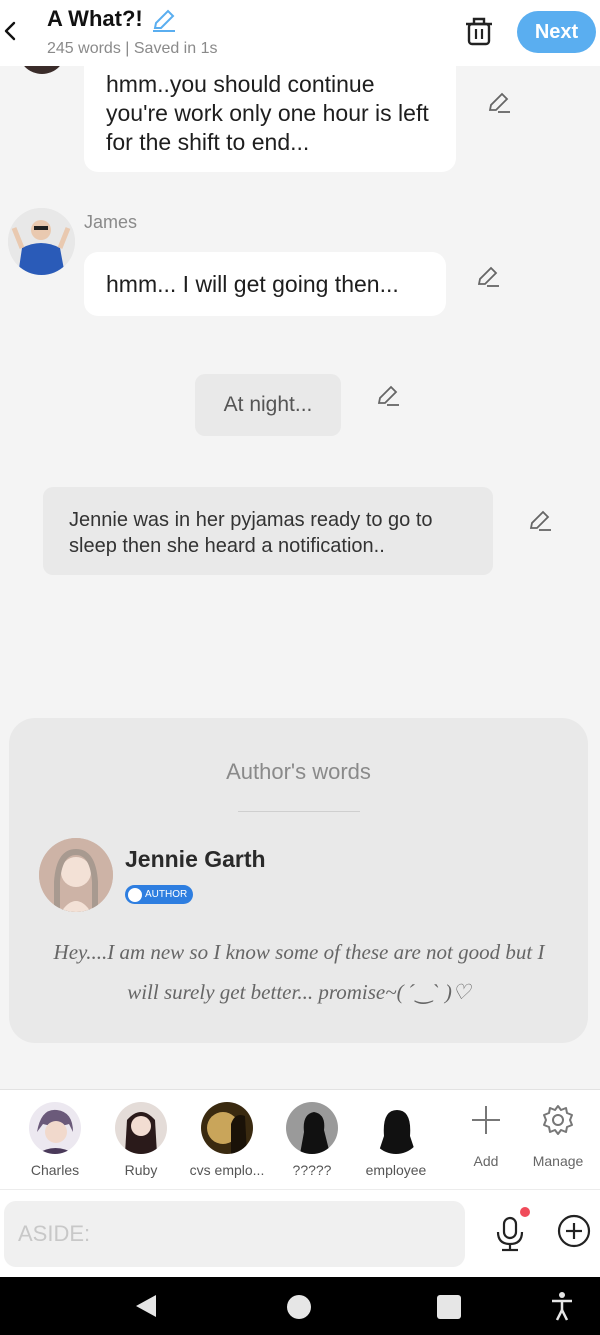  Describe the element at coordinates (312, 1170) in the screenshot. I see `character-name: ?????` at that location.